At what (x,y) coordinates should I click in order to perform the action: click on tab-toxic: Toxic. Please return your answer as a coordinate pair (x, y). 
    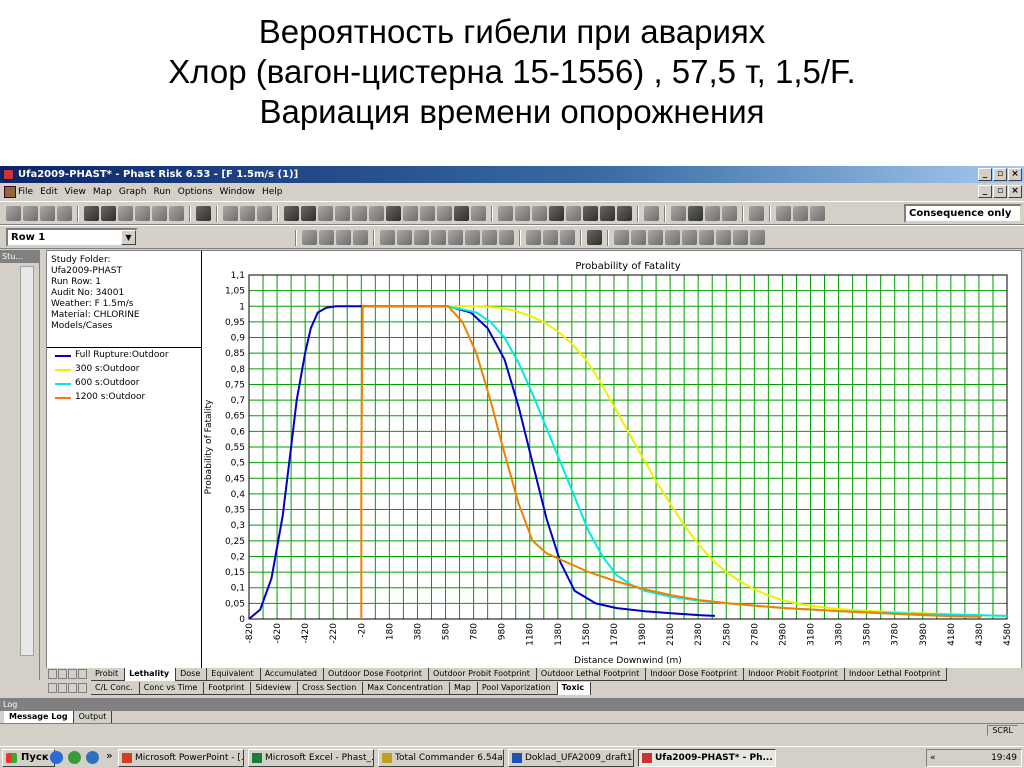
    Looking at the image, I should click on (574, 688).